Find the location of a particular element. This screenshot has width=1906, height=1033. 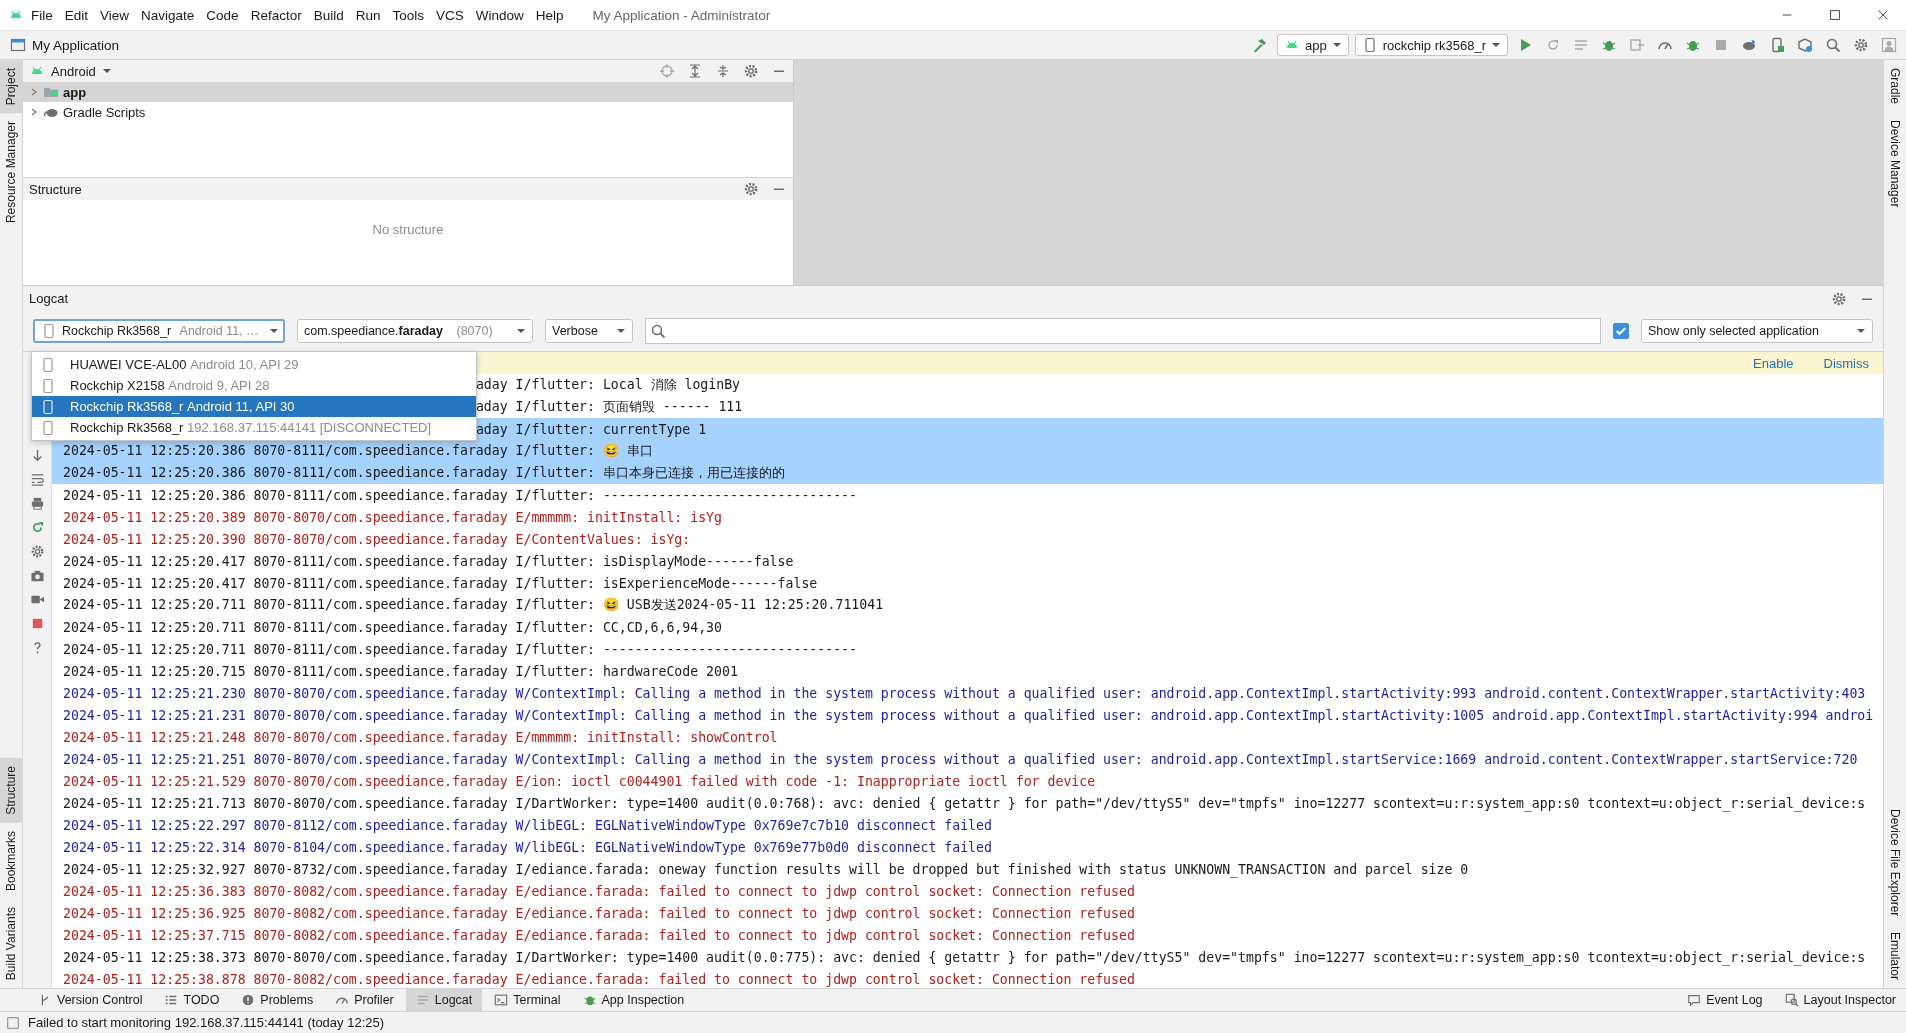

log-line: 2024-05-11 12:25:36.383 8070-8082/com.speediance.faraday E/ediance.farada: failed to connect to jdwp control socket: Connection refused is located at coordinates (599, 891).